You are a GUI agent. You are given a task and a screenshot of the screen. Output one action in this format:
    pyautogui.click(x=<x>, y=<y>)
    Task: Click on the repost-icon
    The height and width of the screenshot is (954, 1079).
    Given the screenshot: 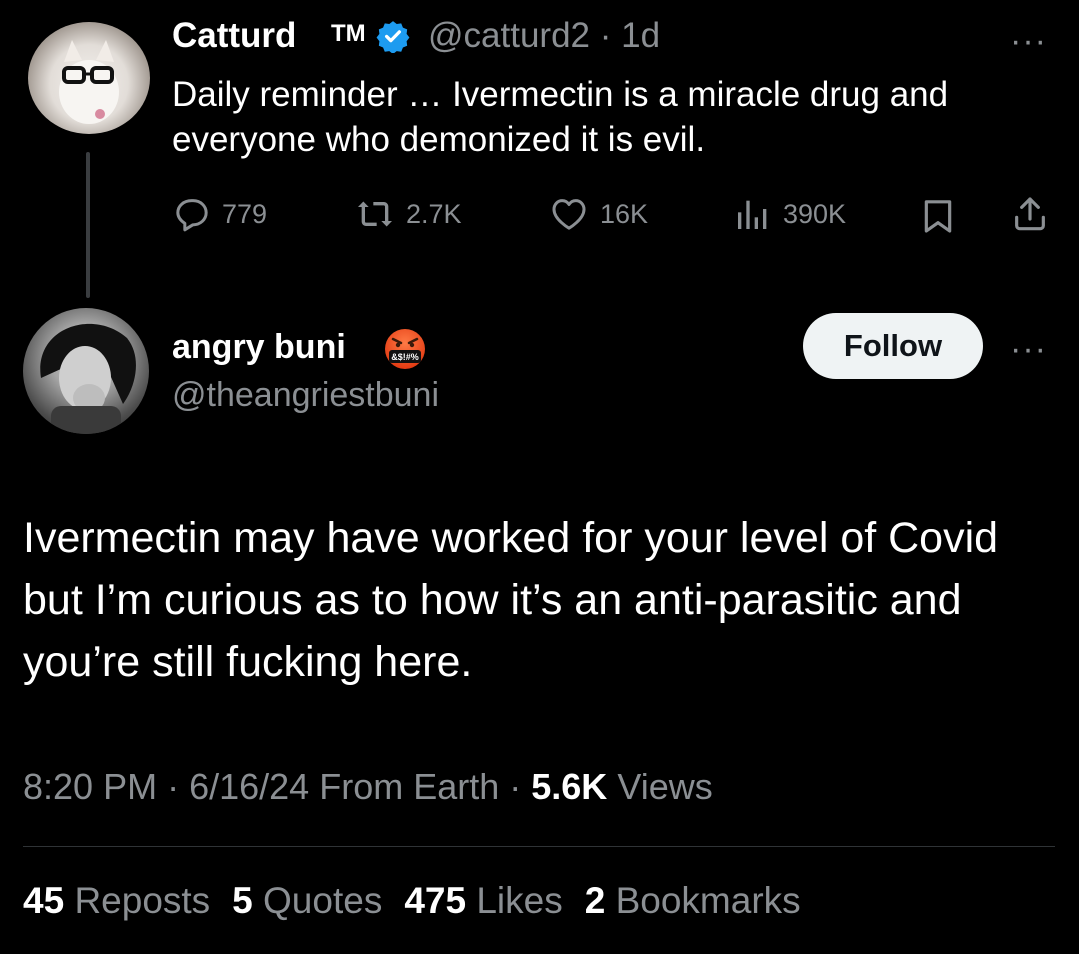 What is the action you would take?
    pyautogui.click(x=375, y=214)
    